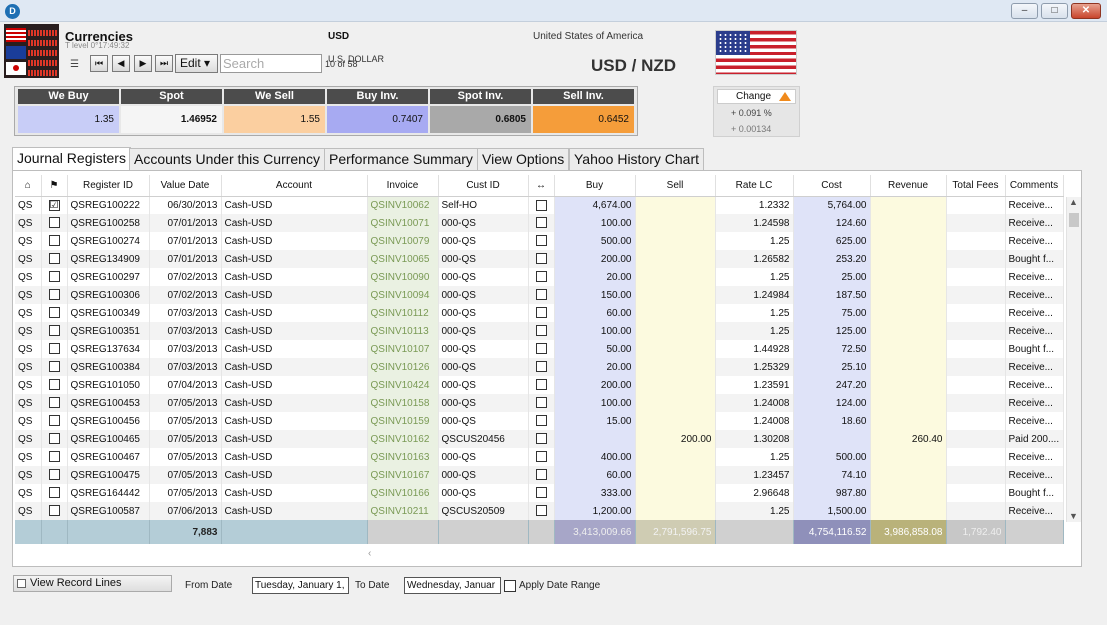 This screenshot has width=1107, height=625. What do you see at coordinates (164, 63) in the screenshot?
I see `last-record-button: ⏭` at bounding box center [164, 63].